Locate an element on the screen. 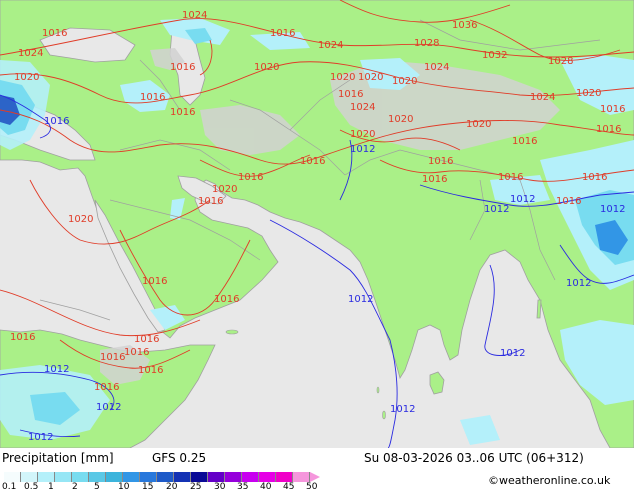  island-socotra is located at coordinates (232, 332).